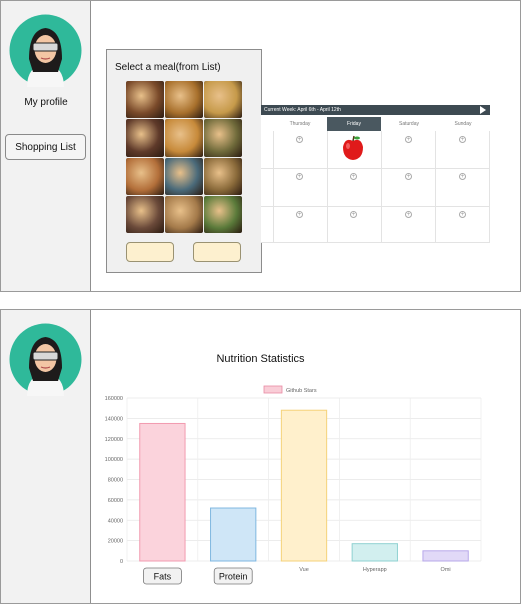  Describe the element at coordinates (354, 124) in the screenshot. I see `day-friday: Friday` at that location.